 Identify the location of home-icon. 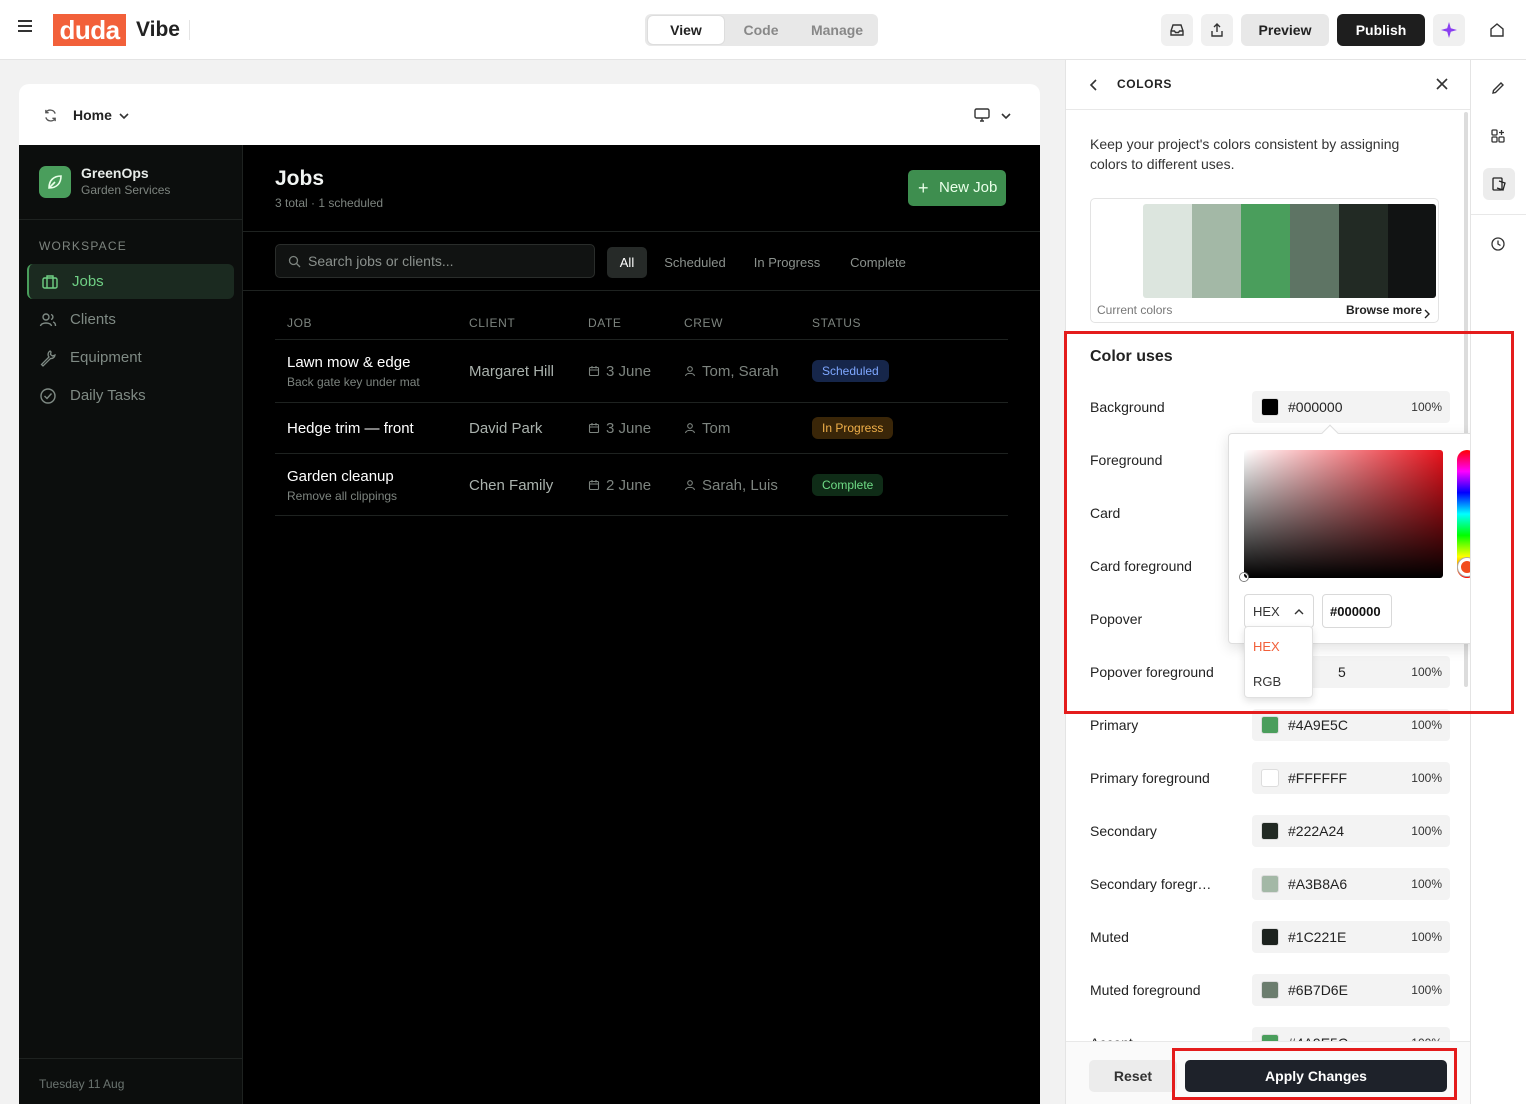
(1497, 30).